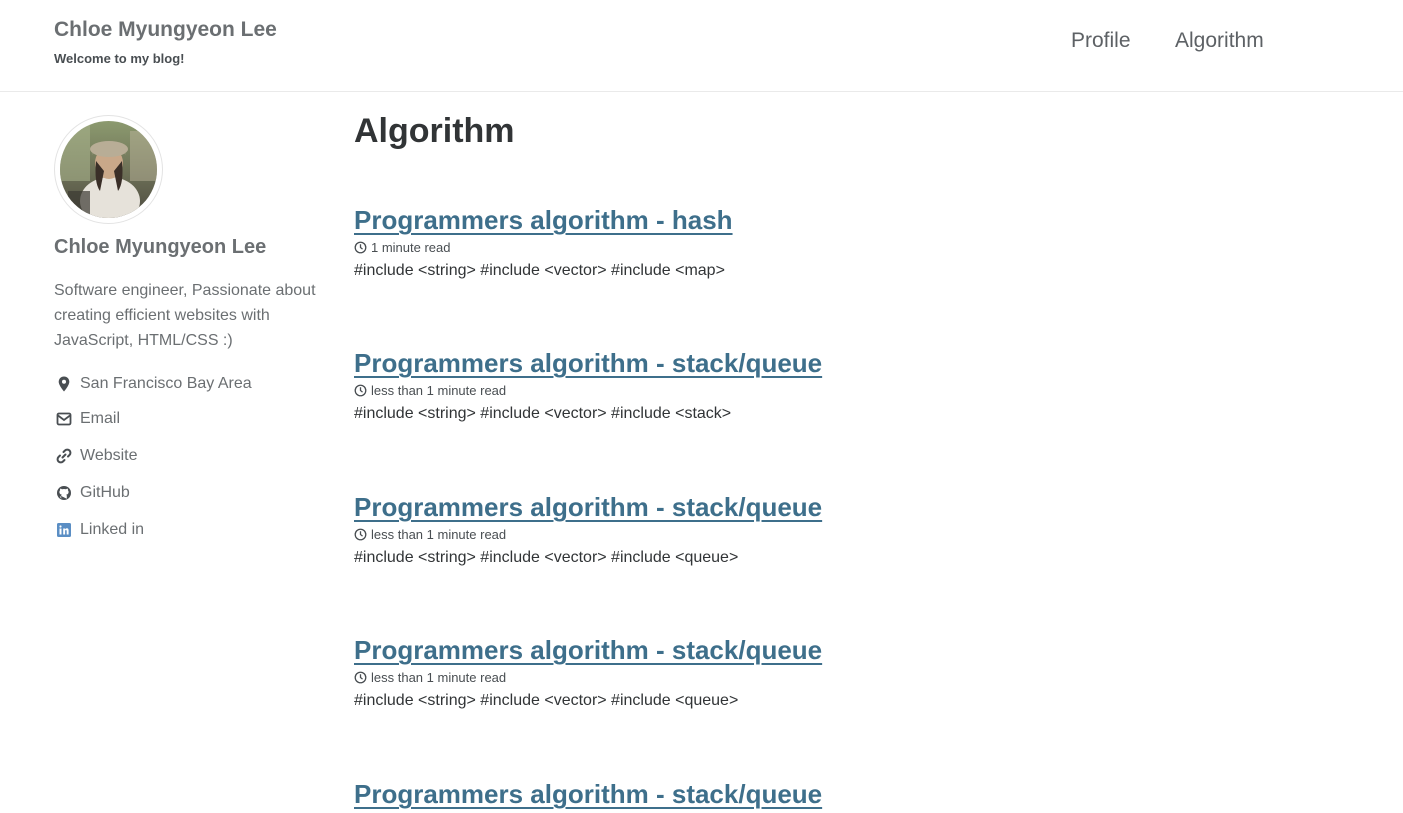 Image resolution: width=1403 pixels, height=813 pixels. Describe the element at coordinates (119, 58) in the screenshot. I see `site-subtitle: Welcome to my blog!` at that location.